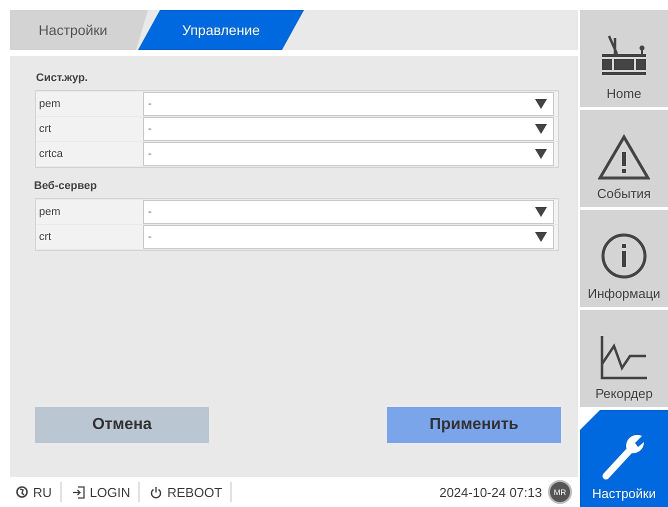  I want to click on sidebar-item: Информаци, so click(624, 258).